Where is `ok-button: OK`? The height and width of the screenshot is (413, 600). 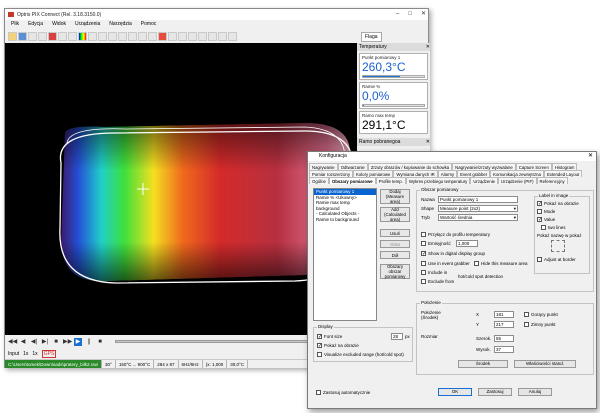 ok-button: OK is located at coordinates (455, 392).